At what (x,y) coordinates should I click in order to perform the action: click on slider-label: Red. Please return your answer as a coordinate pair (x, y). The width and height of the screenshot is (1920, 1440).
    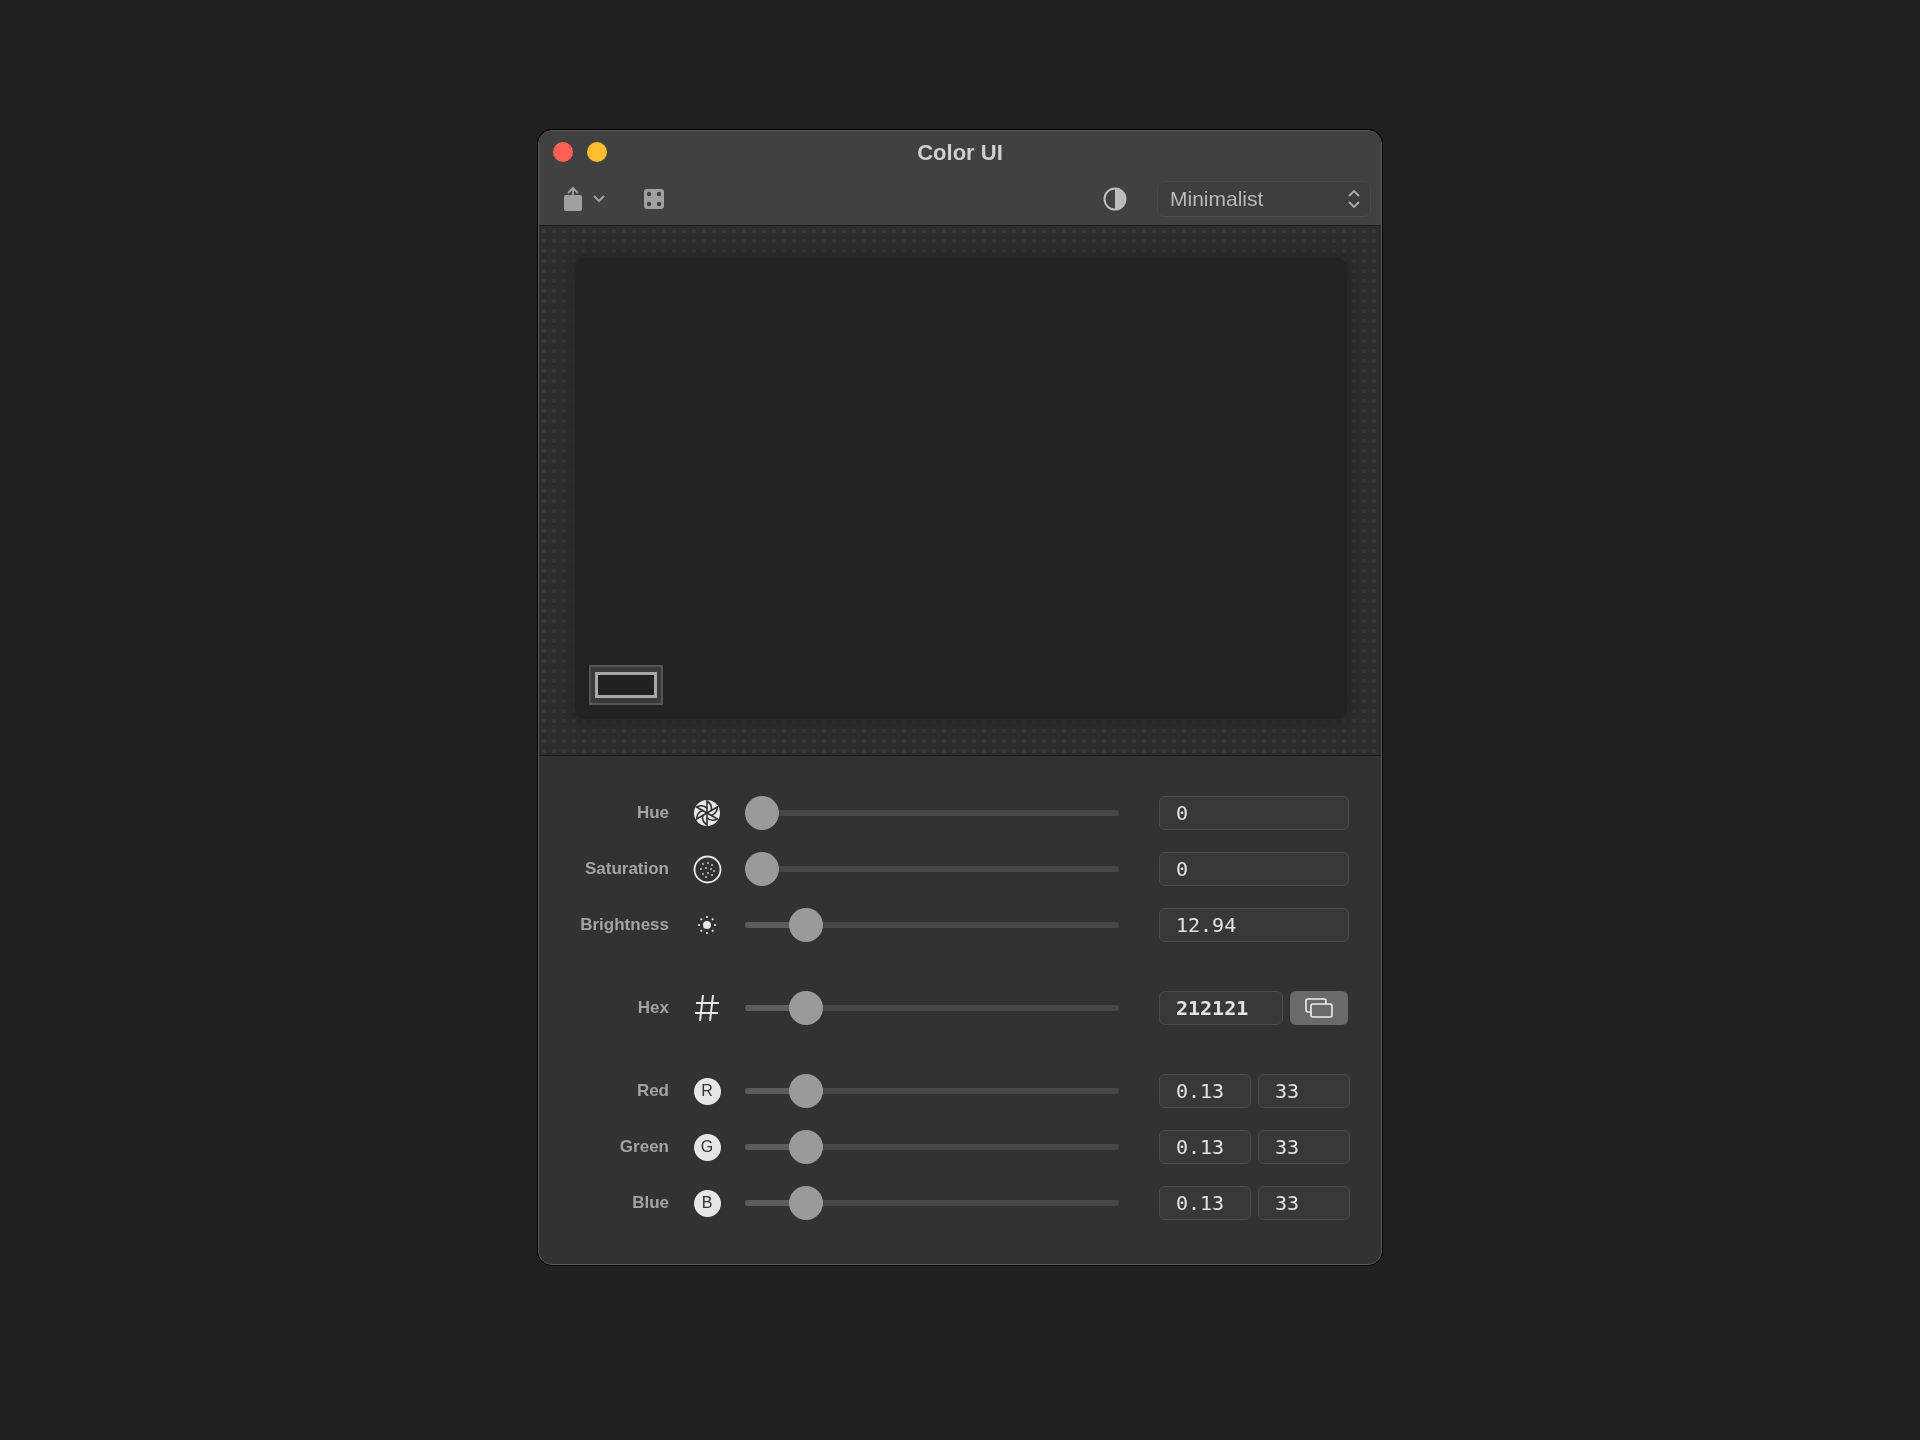
    Looking at the image, I should click on (652, 1091).